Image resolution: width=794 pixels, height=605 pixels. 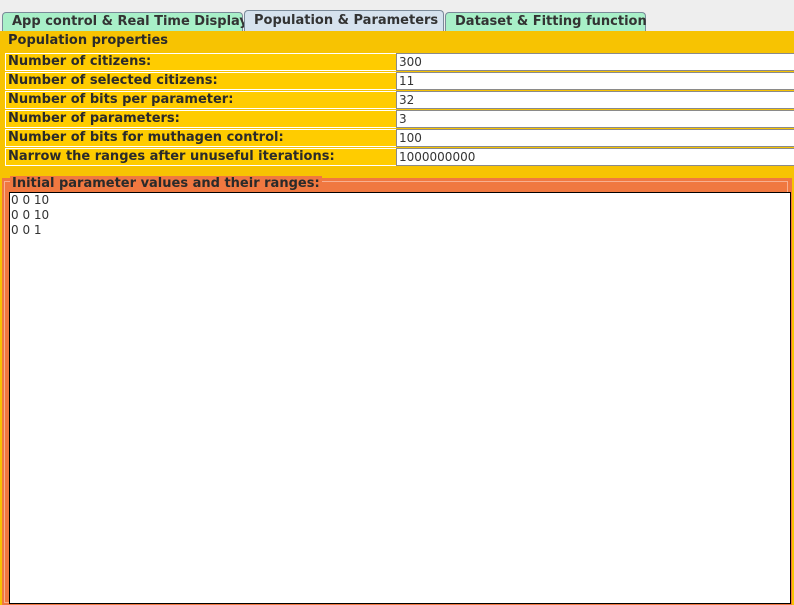 What do you see at coordinates (88, 40) in the screenshot?
I see `population-properties-title: Population properties` at bounding box center [88, 40].